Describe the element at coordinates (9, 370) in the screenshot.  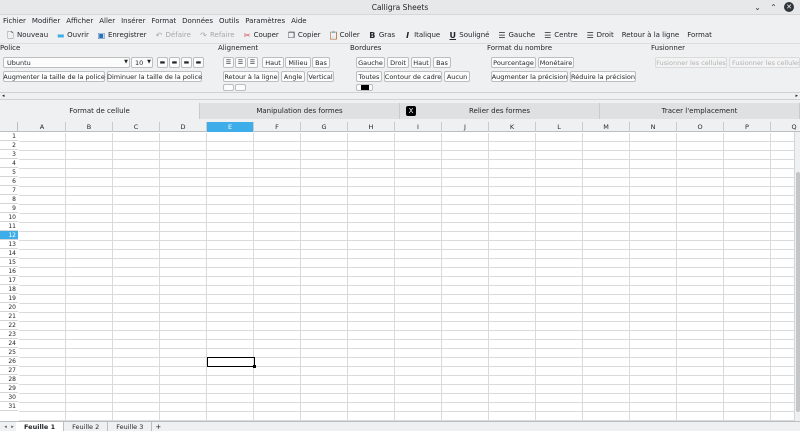
I see `row-header-27: 27` at that location.